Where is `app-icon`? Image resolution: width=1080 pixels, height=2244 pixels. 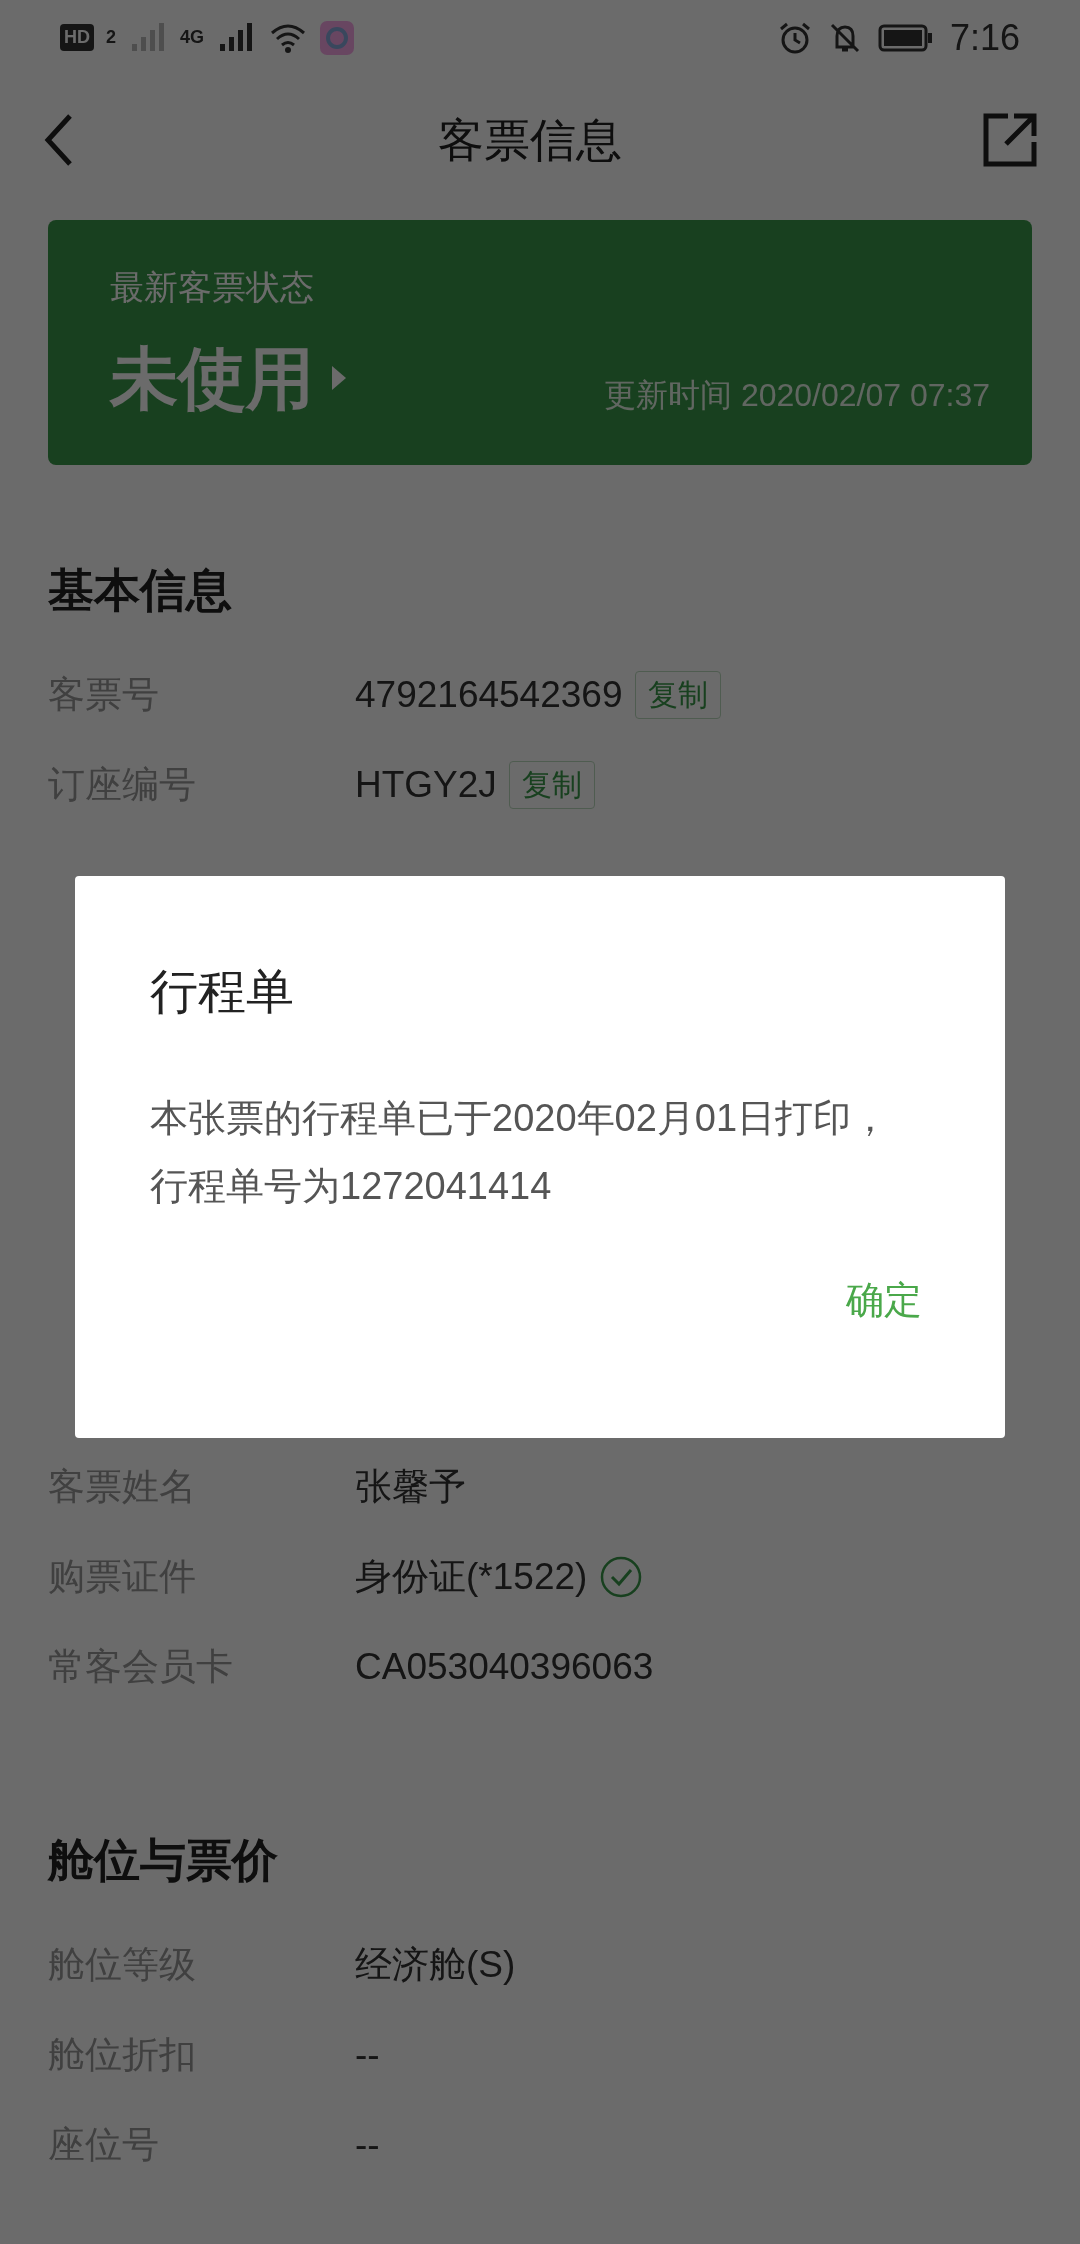 app-icon is located at coordinates (337, 37).